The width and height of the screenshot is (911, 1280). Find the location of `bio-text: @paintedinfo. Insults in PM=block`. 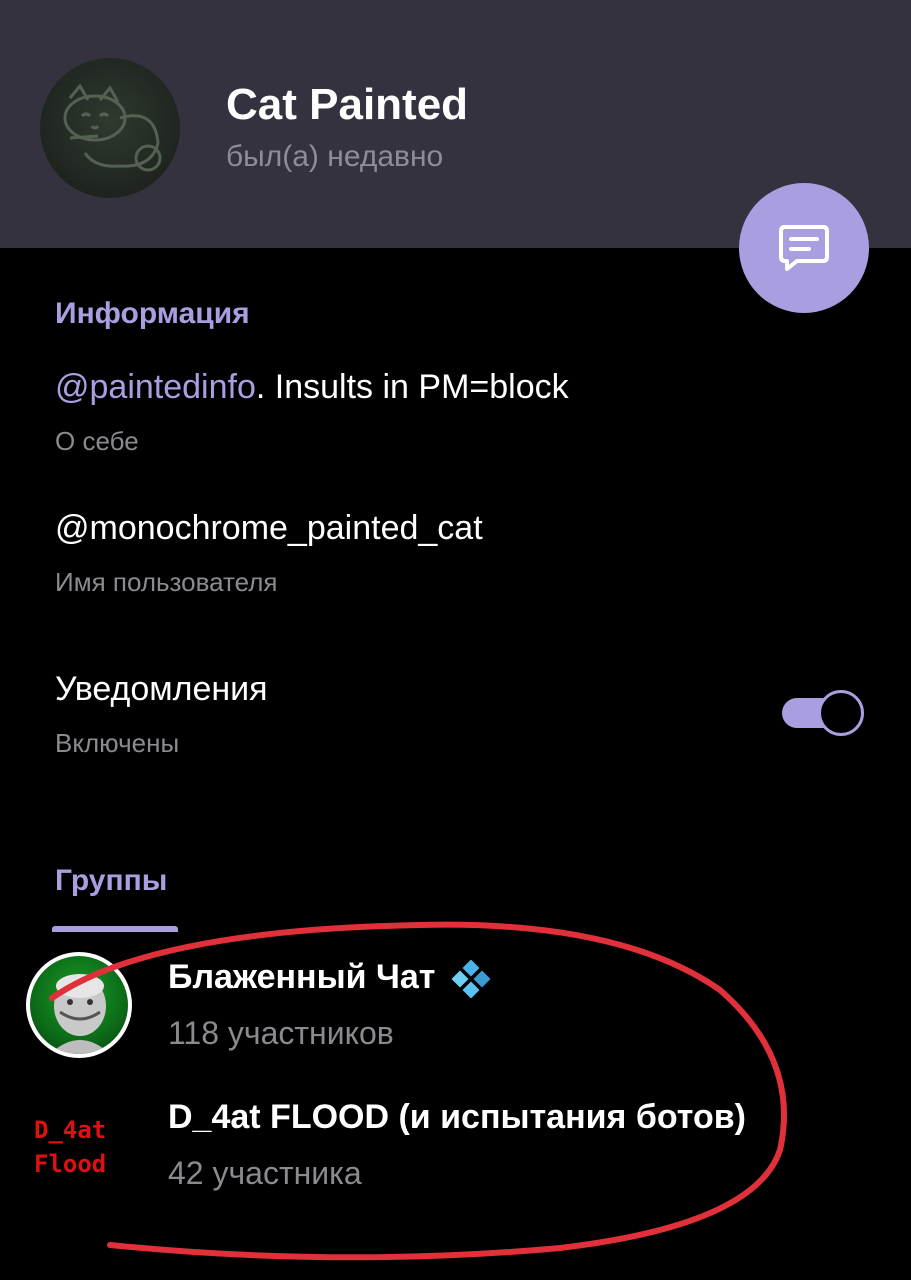

bio-text: @paintedinfo. Insults in PM=block is located at coordinates (312, 387).